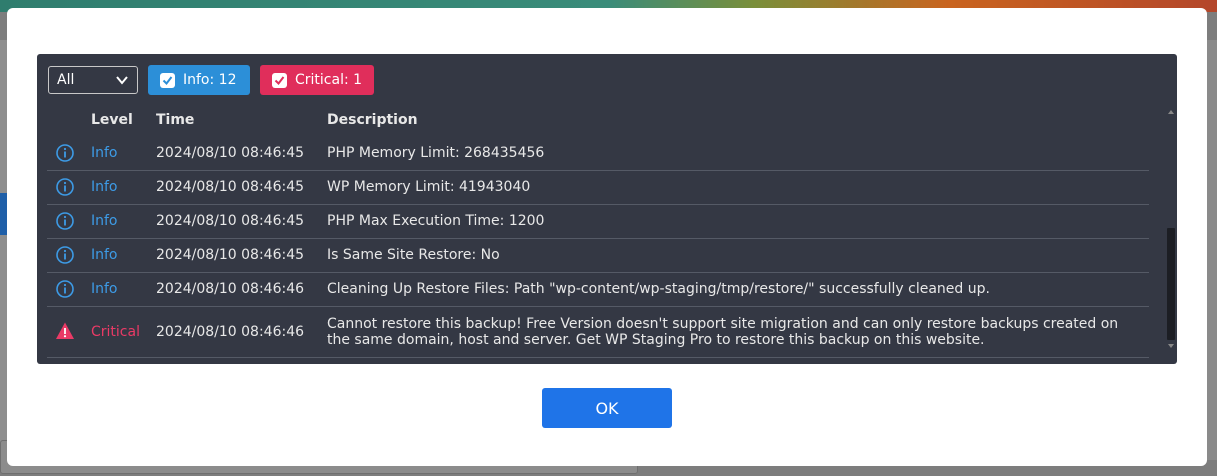 The height and width of the screenshot is (476, 1217). I want to click on scroll-down-icon, so click(1171, 346).